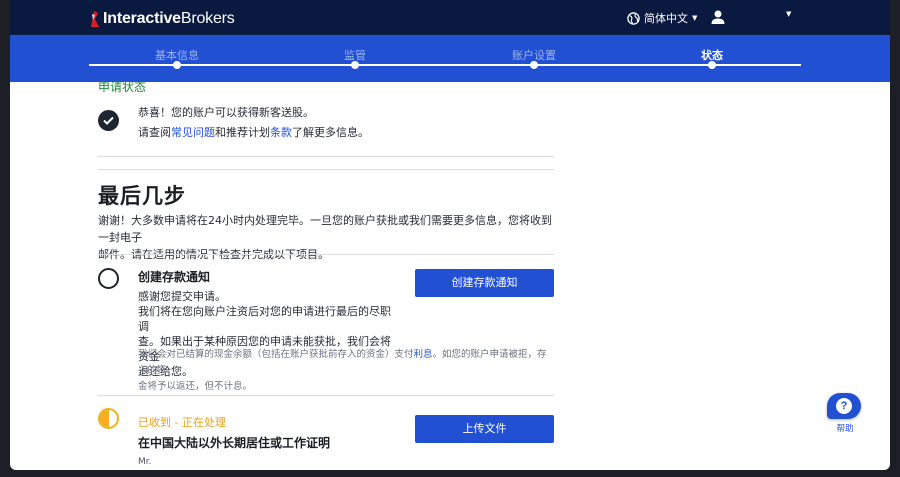  I want to click on help-label: 帮助, so click(845, 429).